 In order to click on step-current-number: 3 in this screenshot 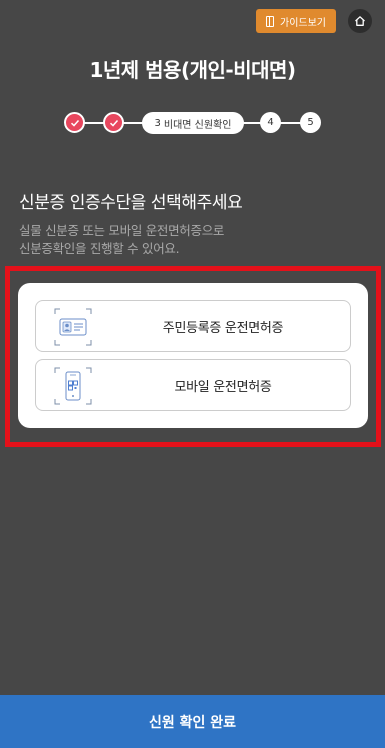, I will do `click(157, 123)`.